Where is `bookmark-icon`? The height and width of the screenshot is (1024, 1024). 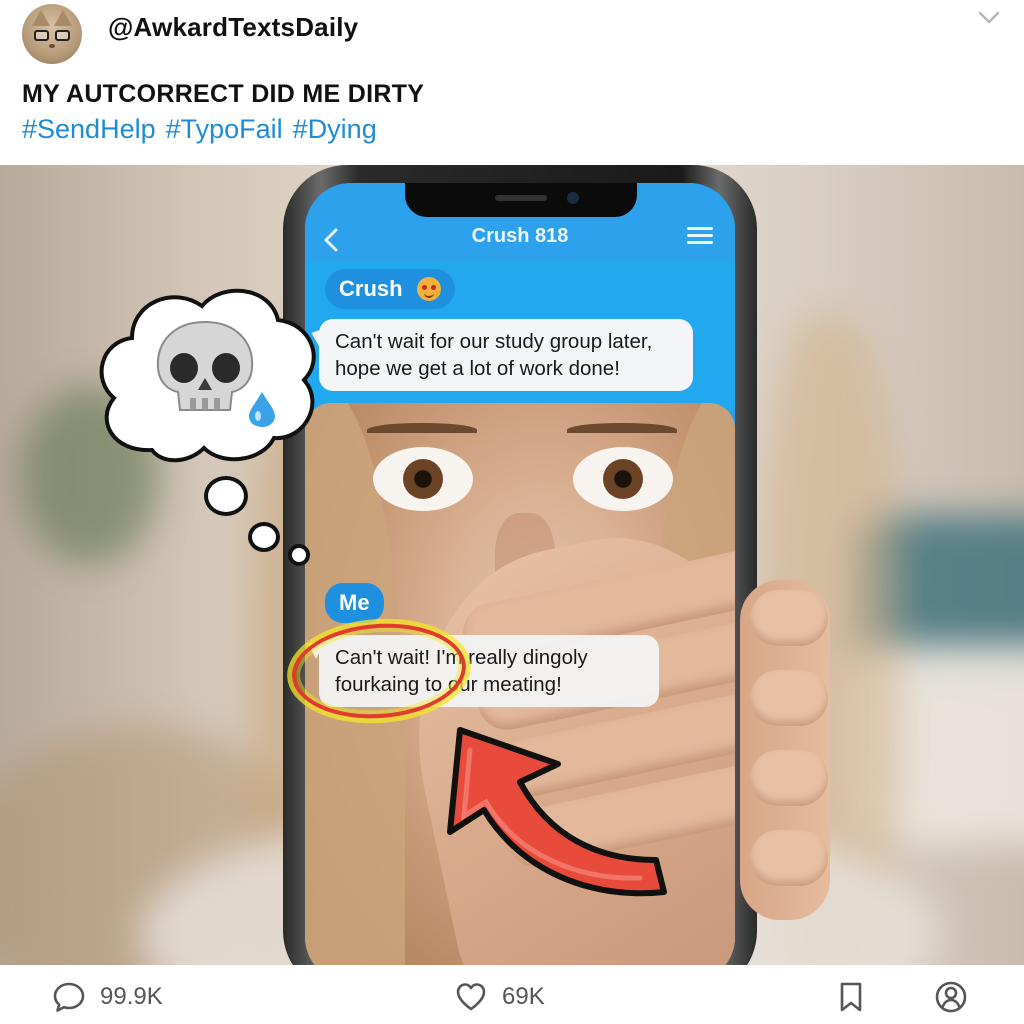
bookmark-icon is located at coordinates (851, 997).